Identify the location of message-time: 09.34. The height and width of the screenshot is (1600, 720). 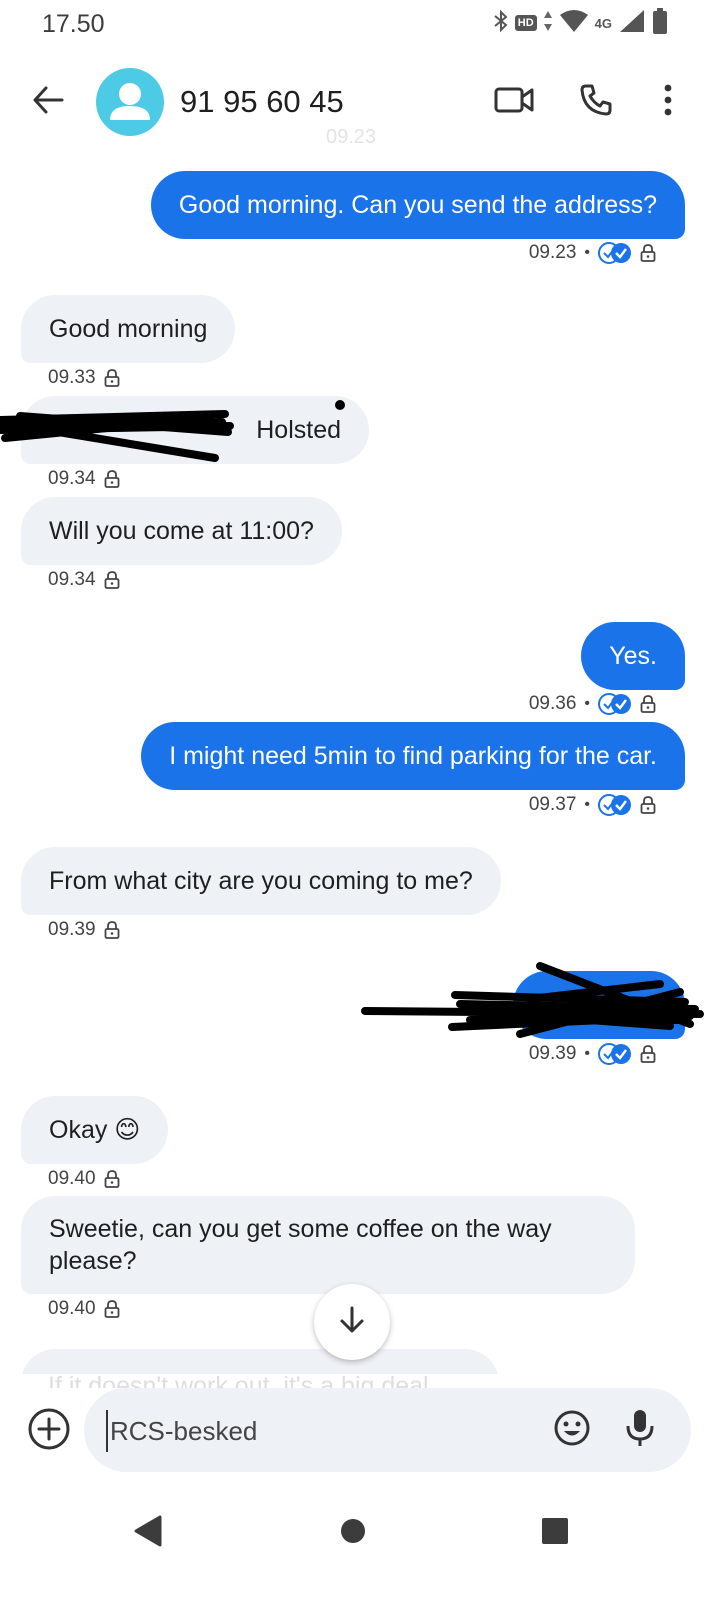
(72, 579).